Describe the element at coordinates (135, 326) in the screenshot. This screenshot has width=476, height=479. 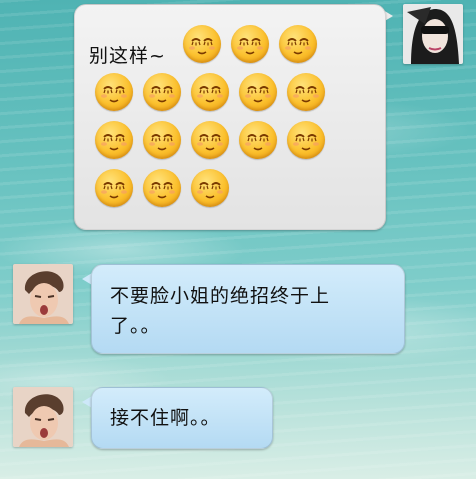
I see `message-text-line2: 了。。` at that location.